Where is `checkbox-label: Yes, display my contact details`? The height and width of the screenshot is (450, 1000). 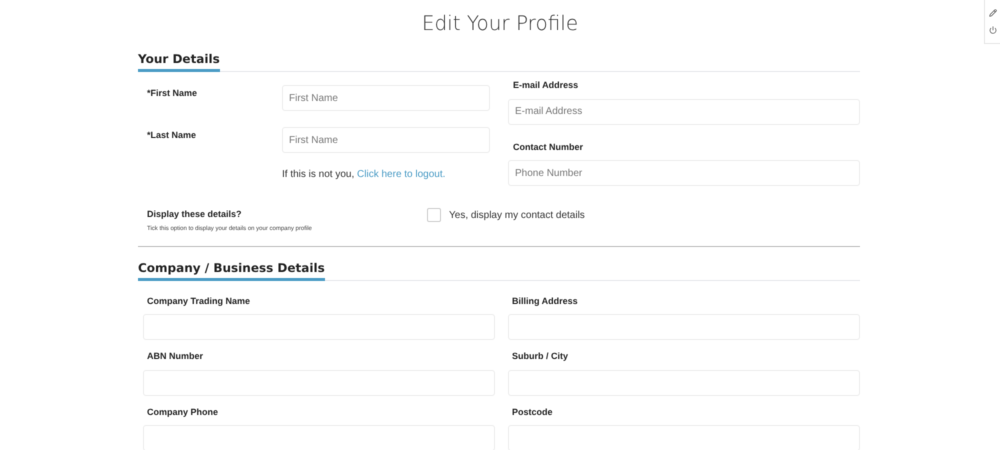
checkbox-label: Yes, display my contact details is located at coordinates (517, 216).